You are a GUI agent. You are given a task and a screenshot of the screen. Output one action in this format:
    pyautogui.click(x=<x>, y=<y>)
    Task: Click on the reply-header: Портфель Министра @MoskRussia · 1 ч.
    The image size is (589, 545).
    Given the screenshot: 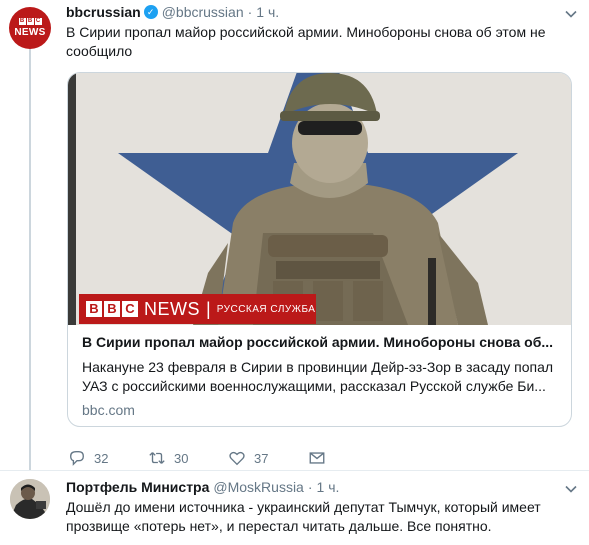 What is the action you would take?
    pyautogui.click(x=202, y=487)
    